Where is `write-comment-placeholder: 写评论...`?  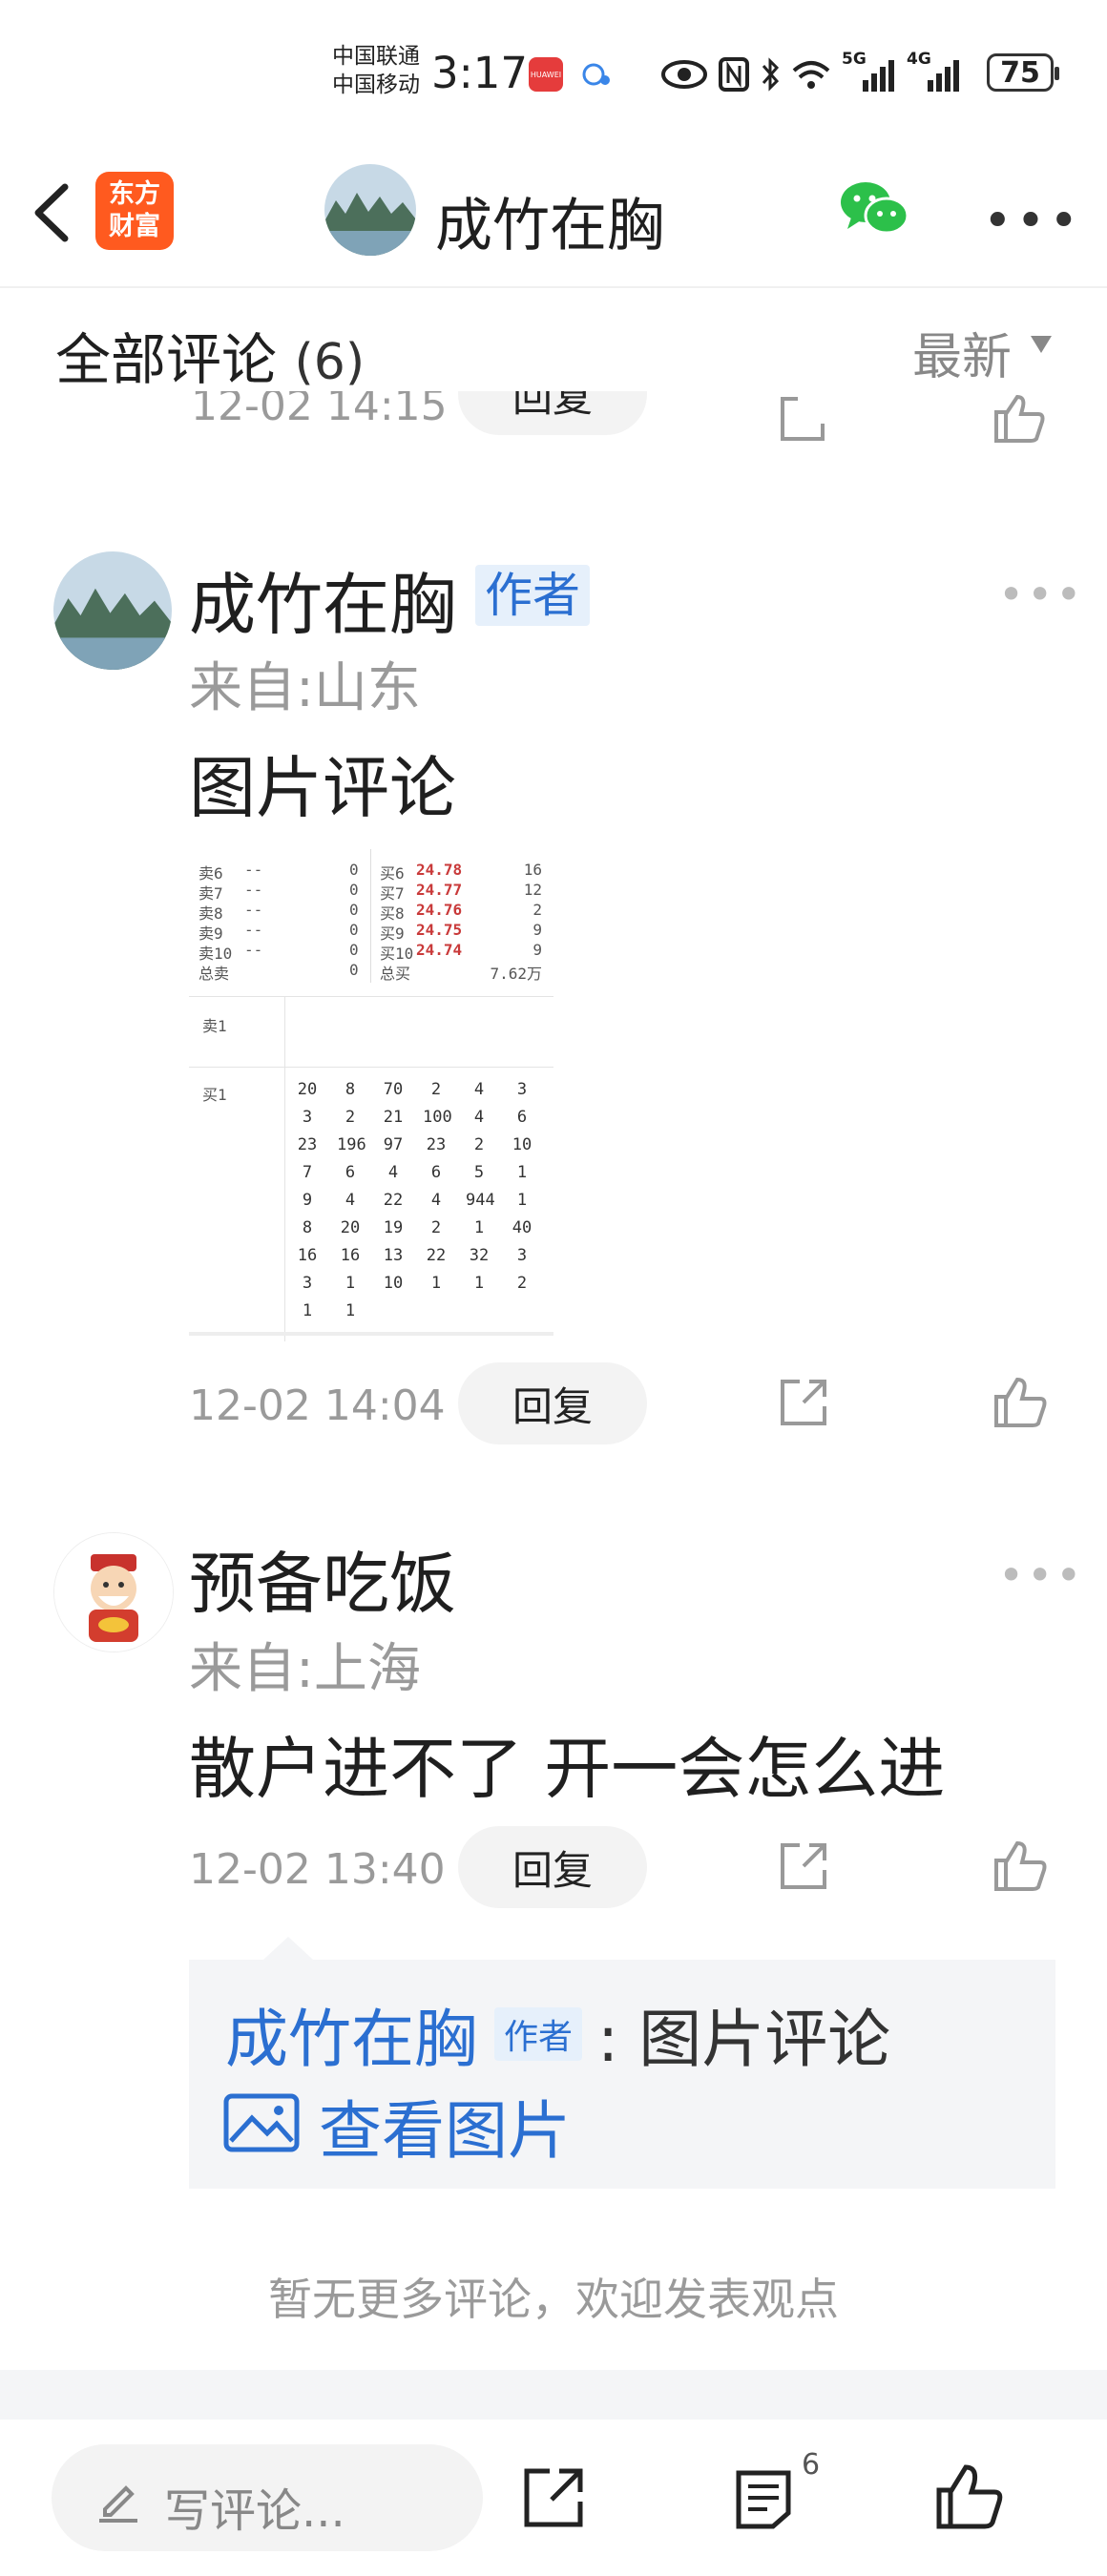
write-comment-placeholder: 写评论... is located at coordinates (255, 2511).